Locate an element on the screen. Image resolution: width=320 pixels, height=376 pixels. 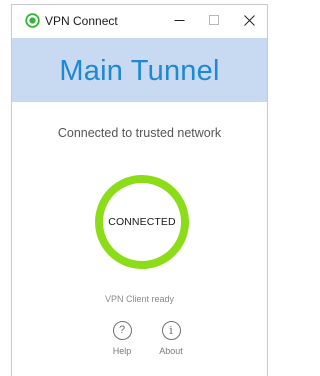
minimize-icon is located at coordinates (179, 20).